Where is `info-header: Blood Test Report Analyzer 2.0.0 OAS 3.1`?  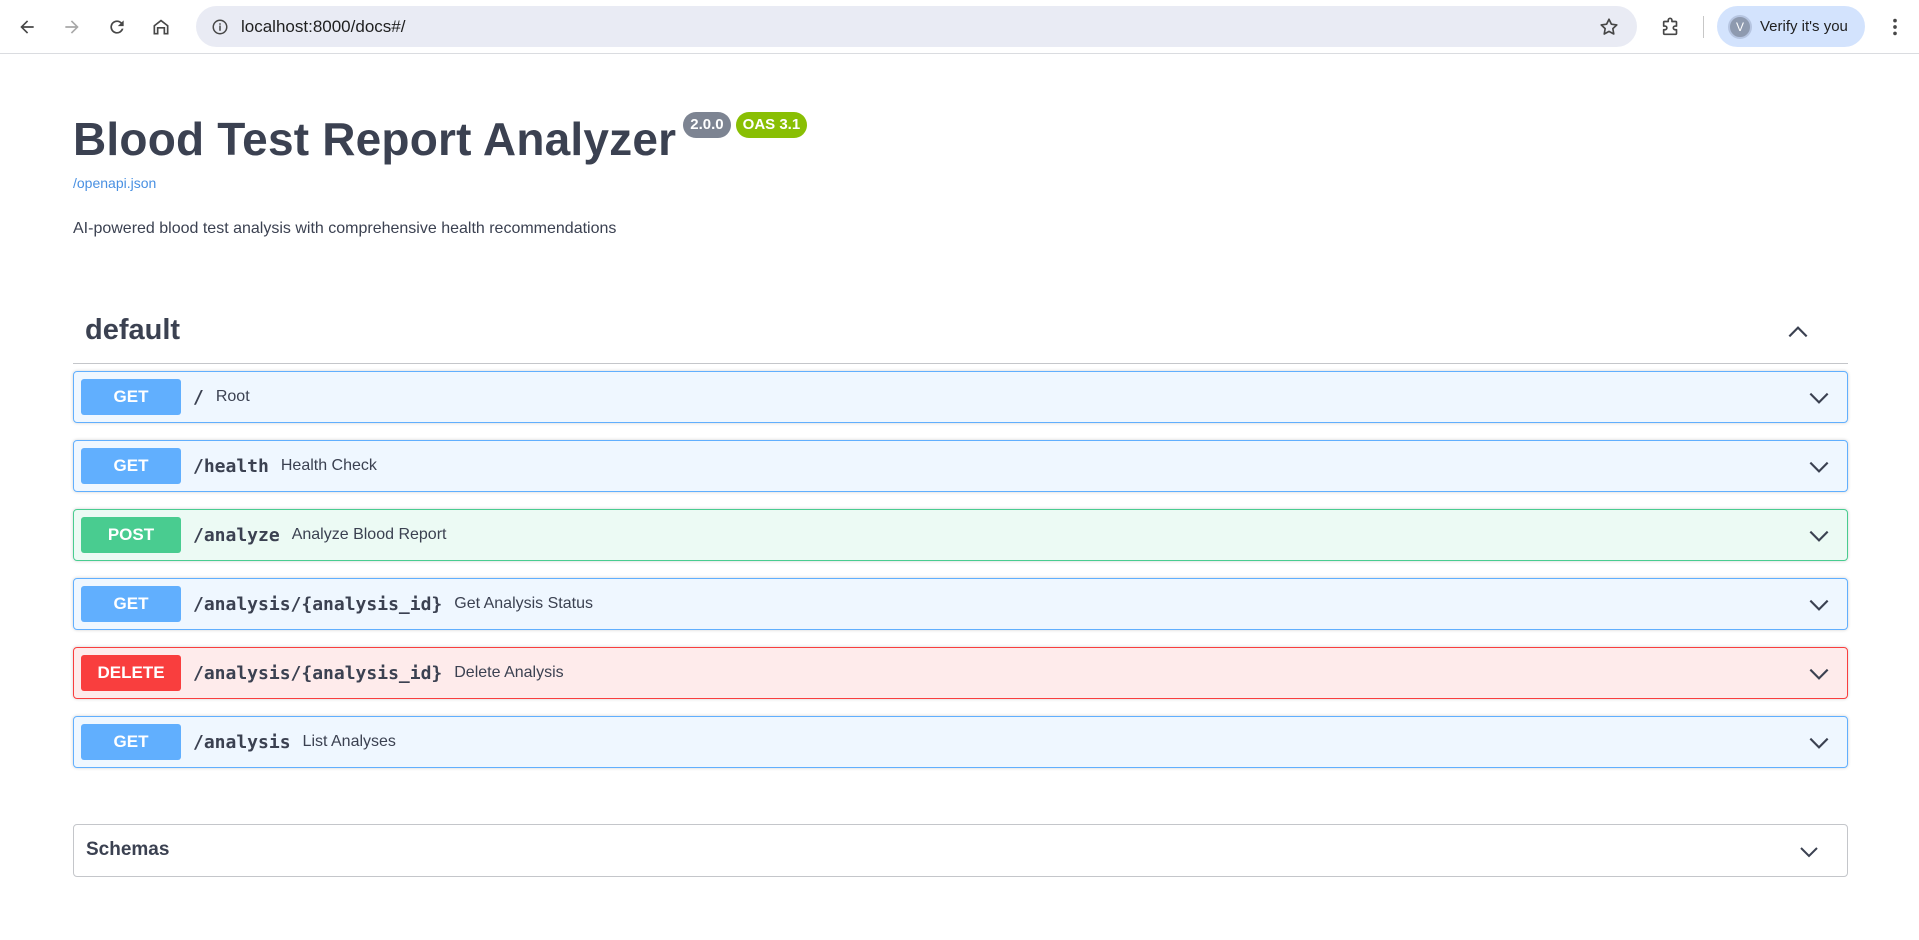 info-header: Blood Test Report Analyzer 2.0.0 OAS 3.1 is located at coordinates (440, 138).